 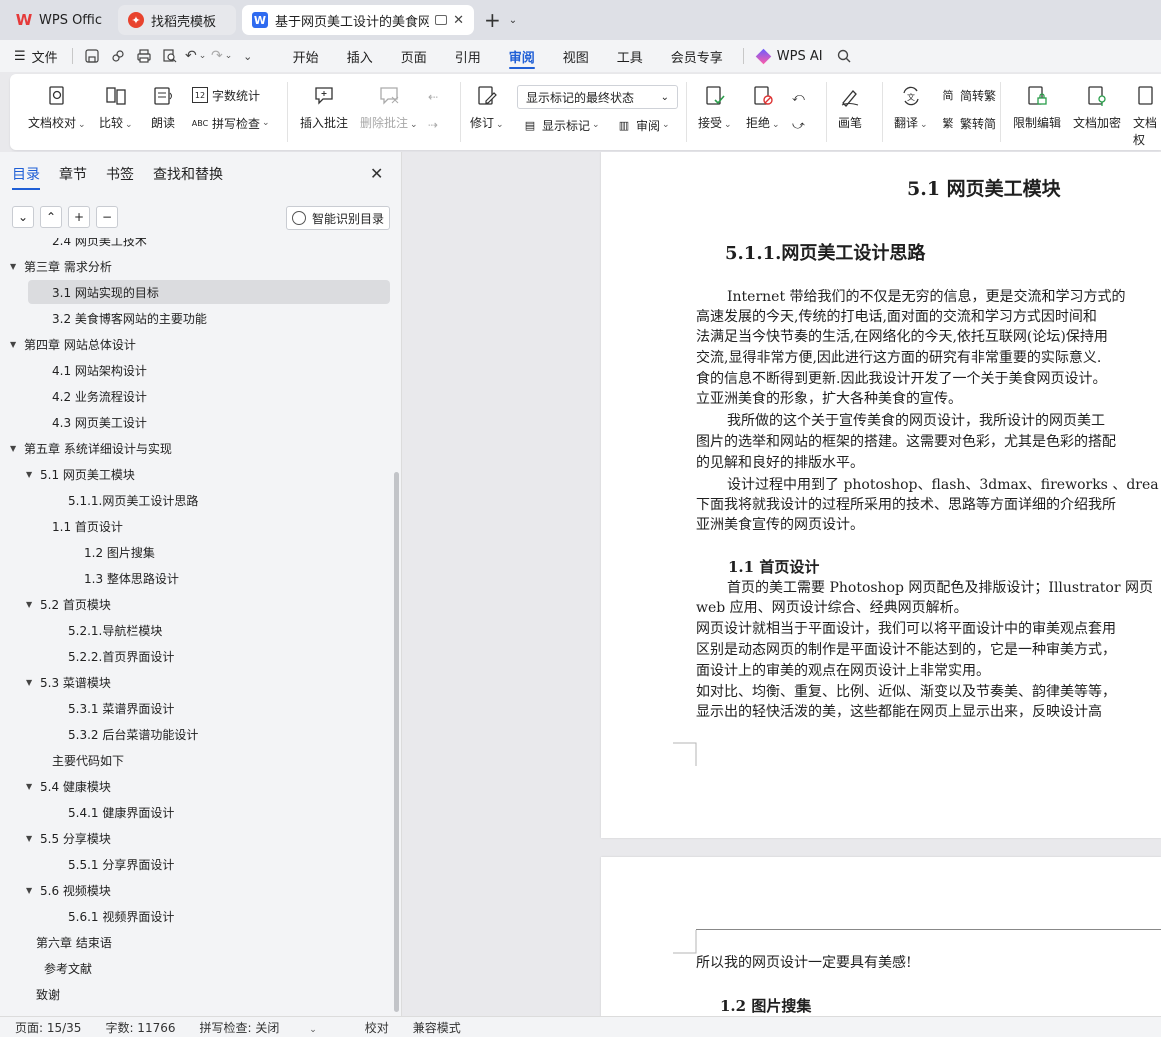 I want to click on doc-permission-button: 文档权, so click(x=1147, y=116).